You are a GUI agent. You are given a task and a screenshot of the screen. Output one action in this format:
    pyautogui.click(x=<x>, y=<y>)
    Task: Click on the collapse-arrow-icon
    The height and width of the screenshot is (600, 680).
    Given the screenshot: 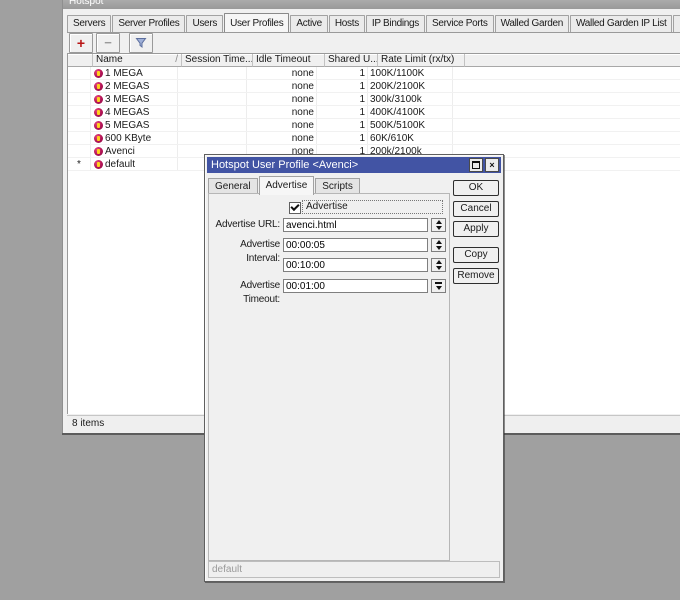 What is the action you would take?
    pyautogui.click(x=438, y=288)
    